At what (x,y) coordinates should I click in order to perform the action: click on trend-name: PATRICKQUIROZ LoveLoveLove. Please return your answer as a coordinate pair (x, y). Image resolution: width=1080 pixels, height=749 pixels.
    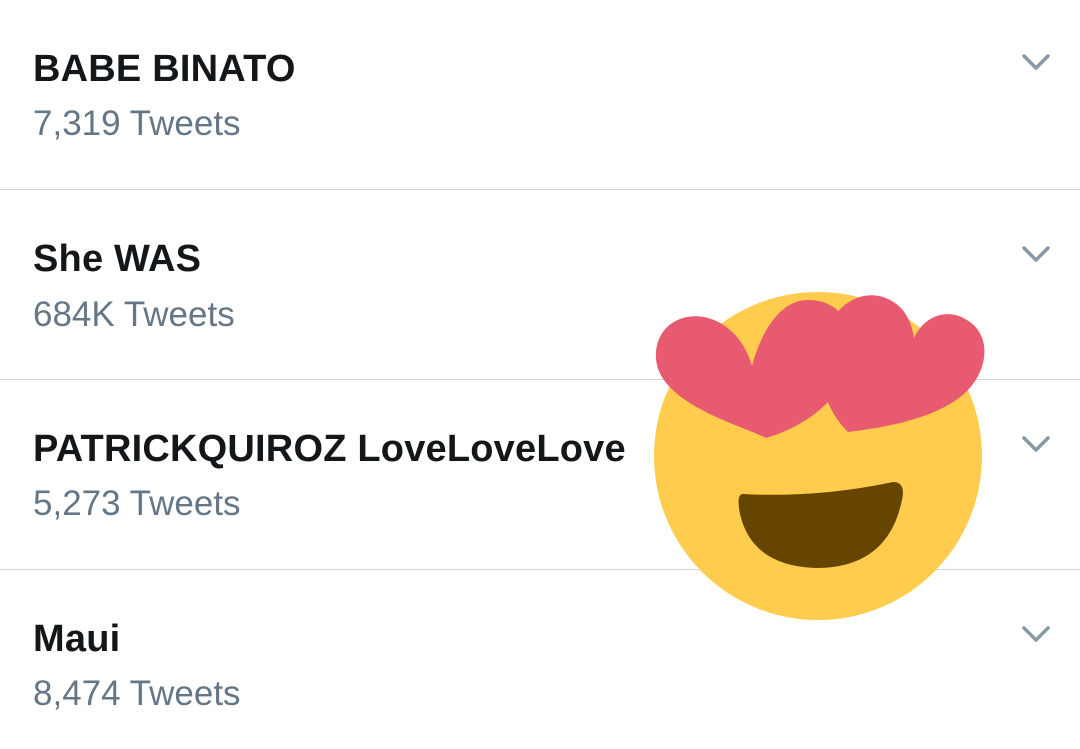
    Looking at the image, I should click on (329, 449).